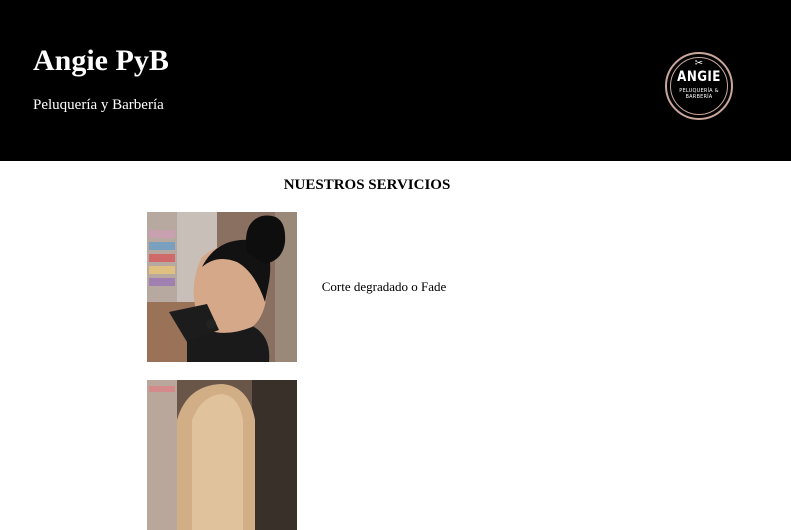 Image resolution: width=791 pixels, height=530 pixels. Describe the element at coordinates (222, 455) in the screenshot. I see `blonde-hair-photo` at that location.